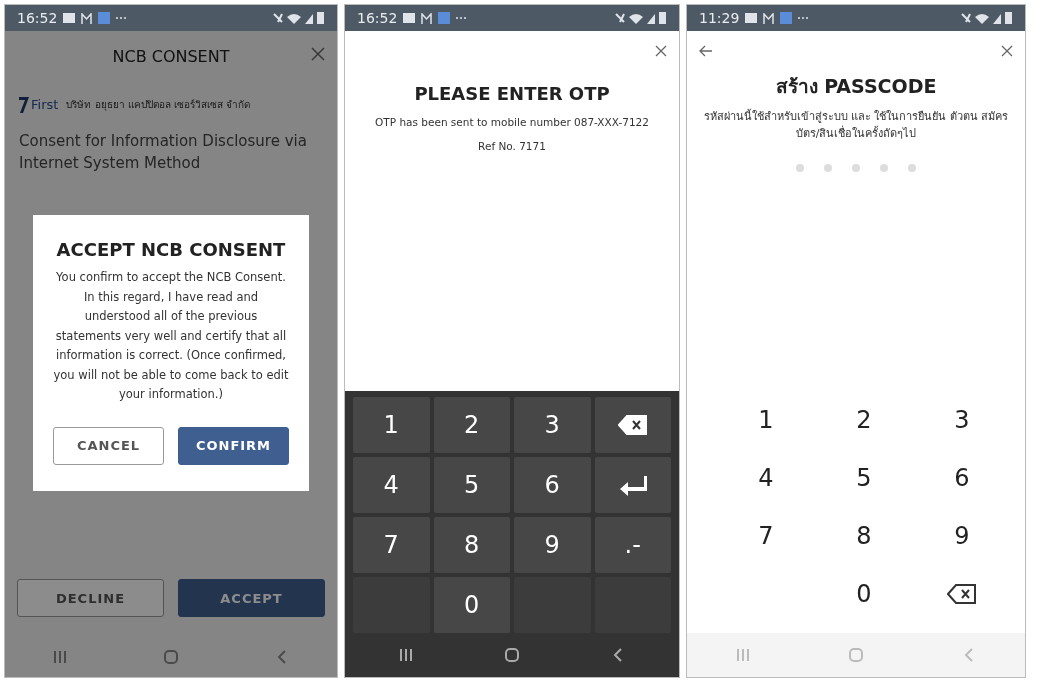 The image size is (1038, 680). I want to click on keyboard-key: 1, so click(391, 425).